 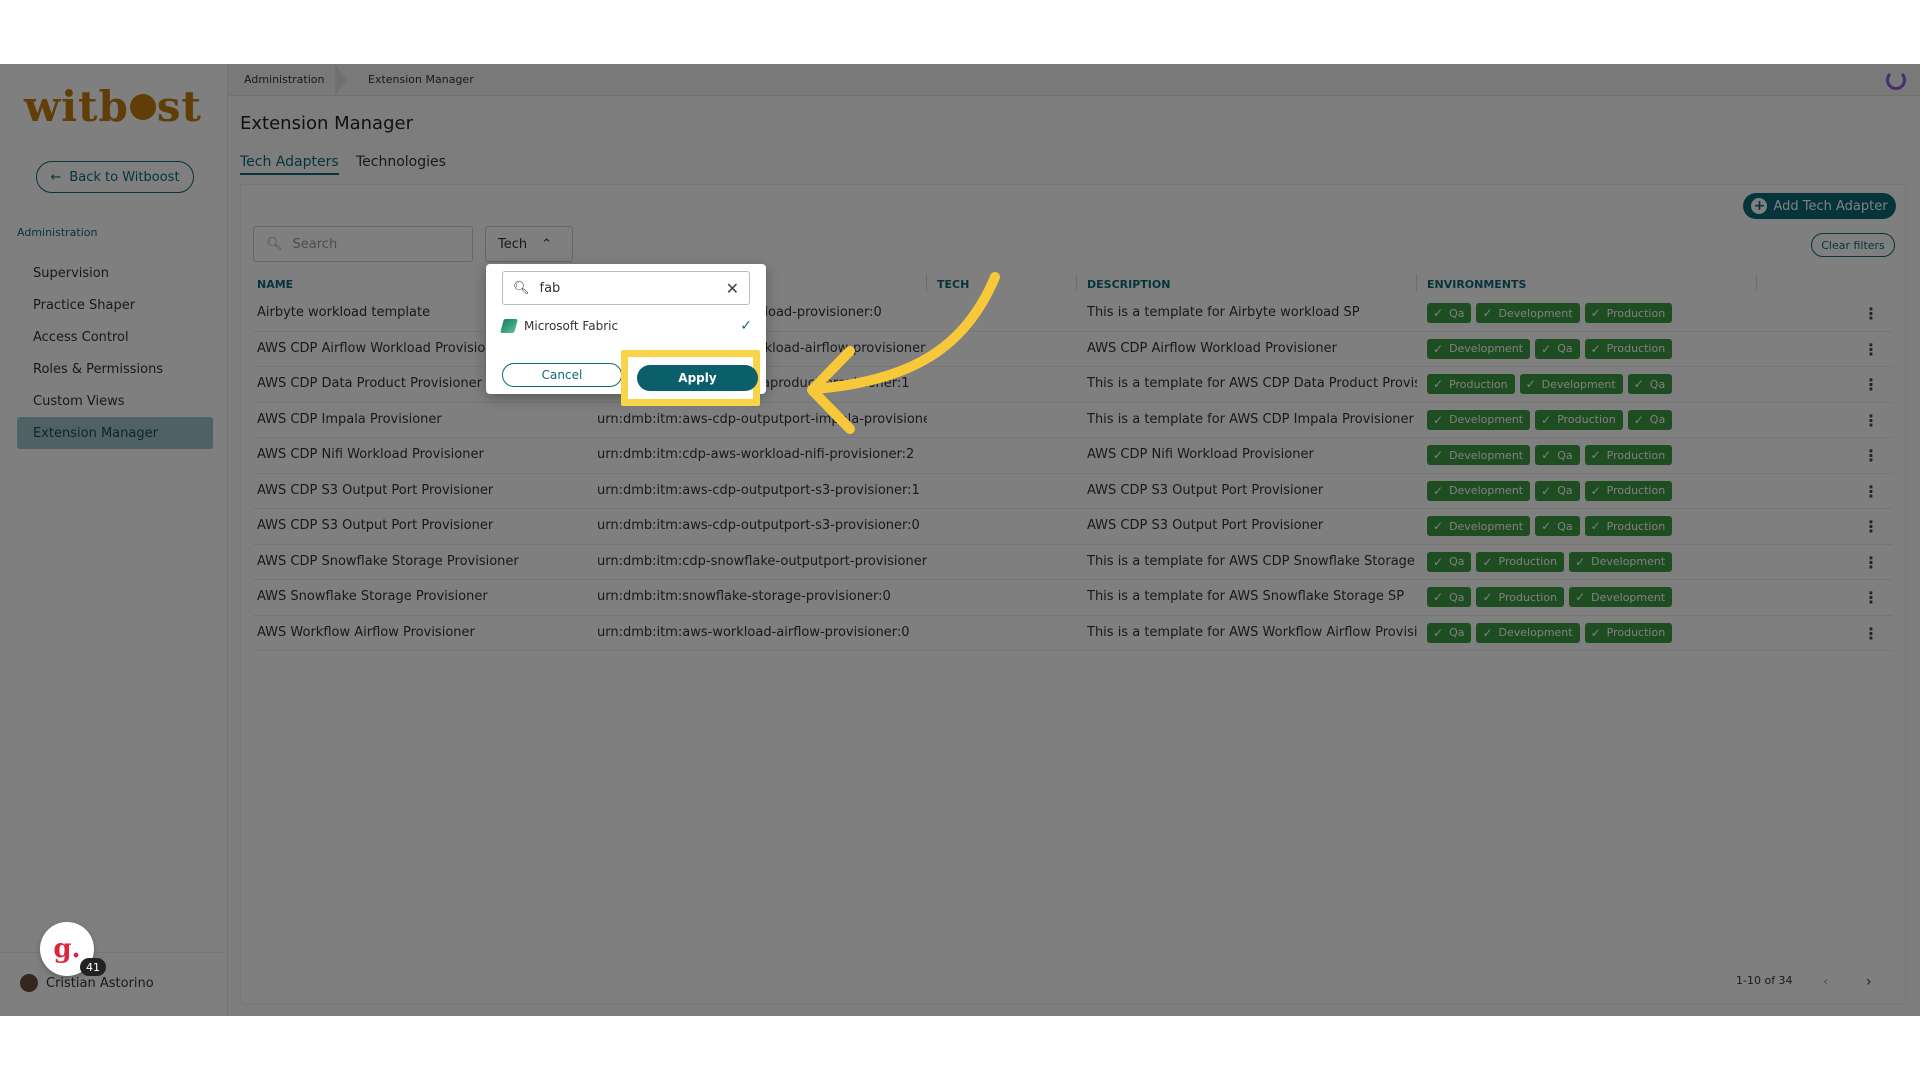 What do you see at coordinates (626, 288) in the screenshot?
I see `tech-filter-search-input: 🔍︎ fab ✕` at bounding box center [626, 288].